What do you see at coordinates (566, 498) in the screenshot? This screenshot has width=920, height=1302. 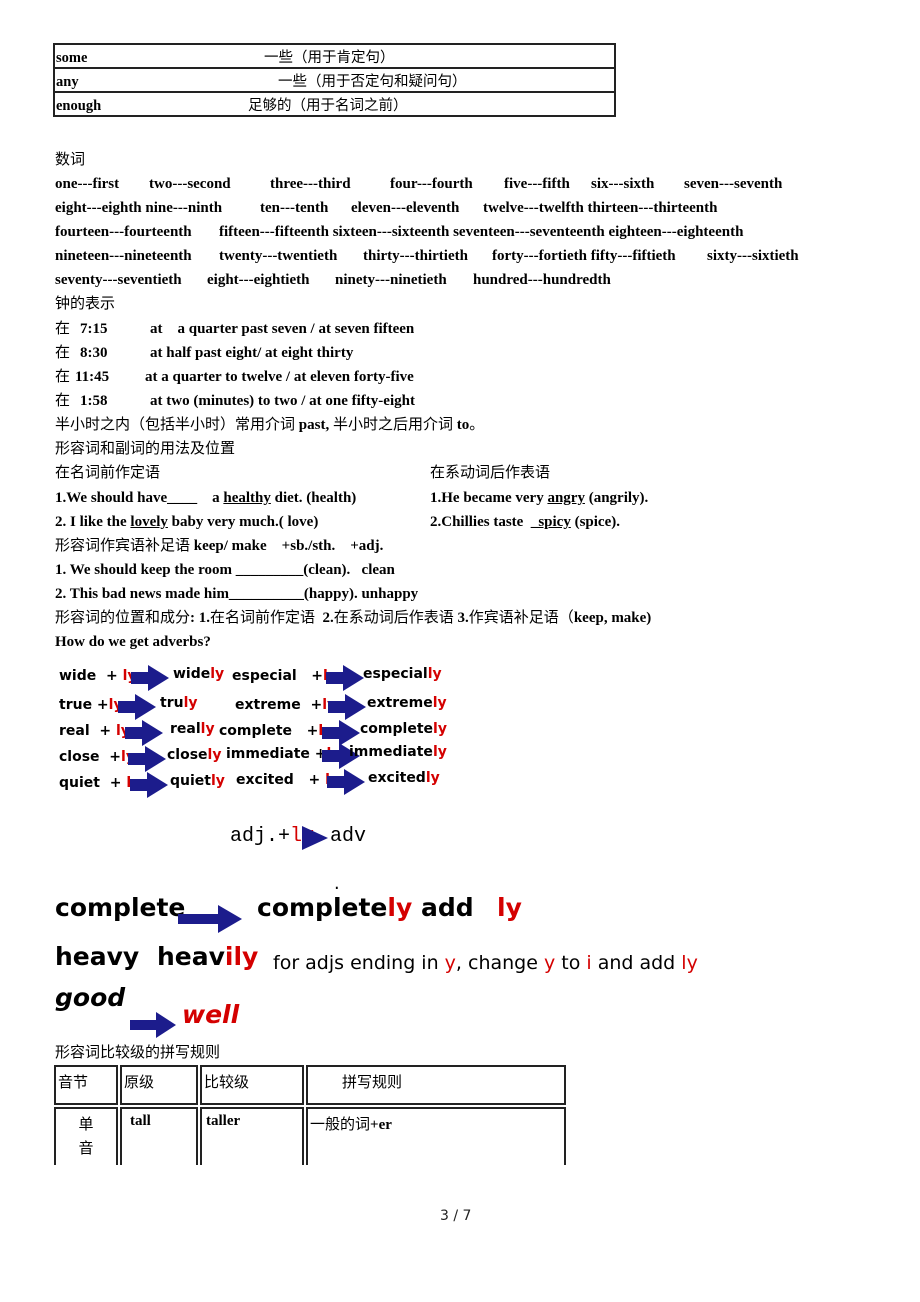 I see `example-answer: angry` at bounding box center [566, 498].